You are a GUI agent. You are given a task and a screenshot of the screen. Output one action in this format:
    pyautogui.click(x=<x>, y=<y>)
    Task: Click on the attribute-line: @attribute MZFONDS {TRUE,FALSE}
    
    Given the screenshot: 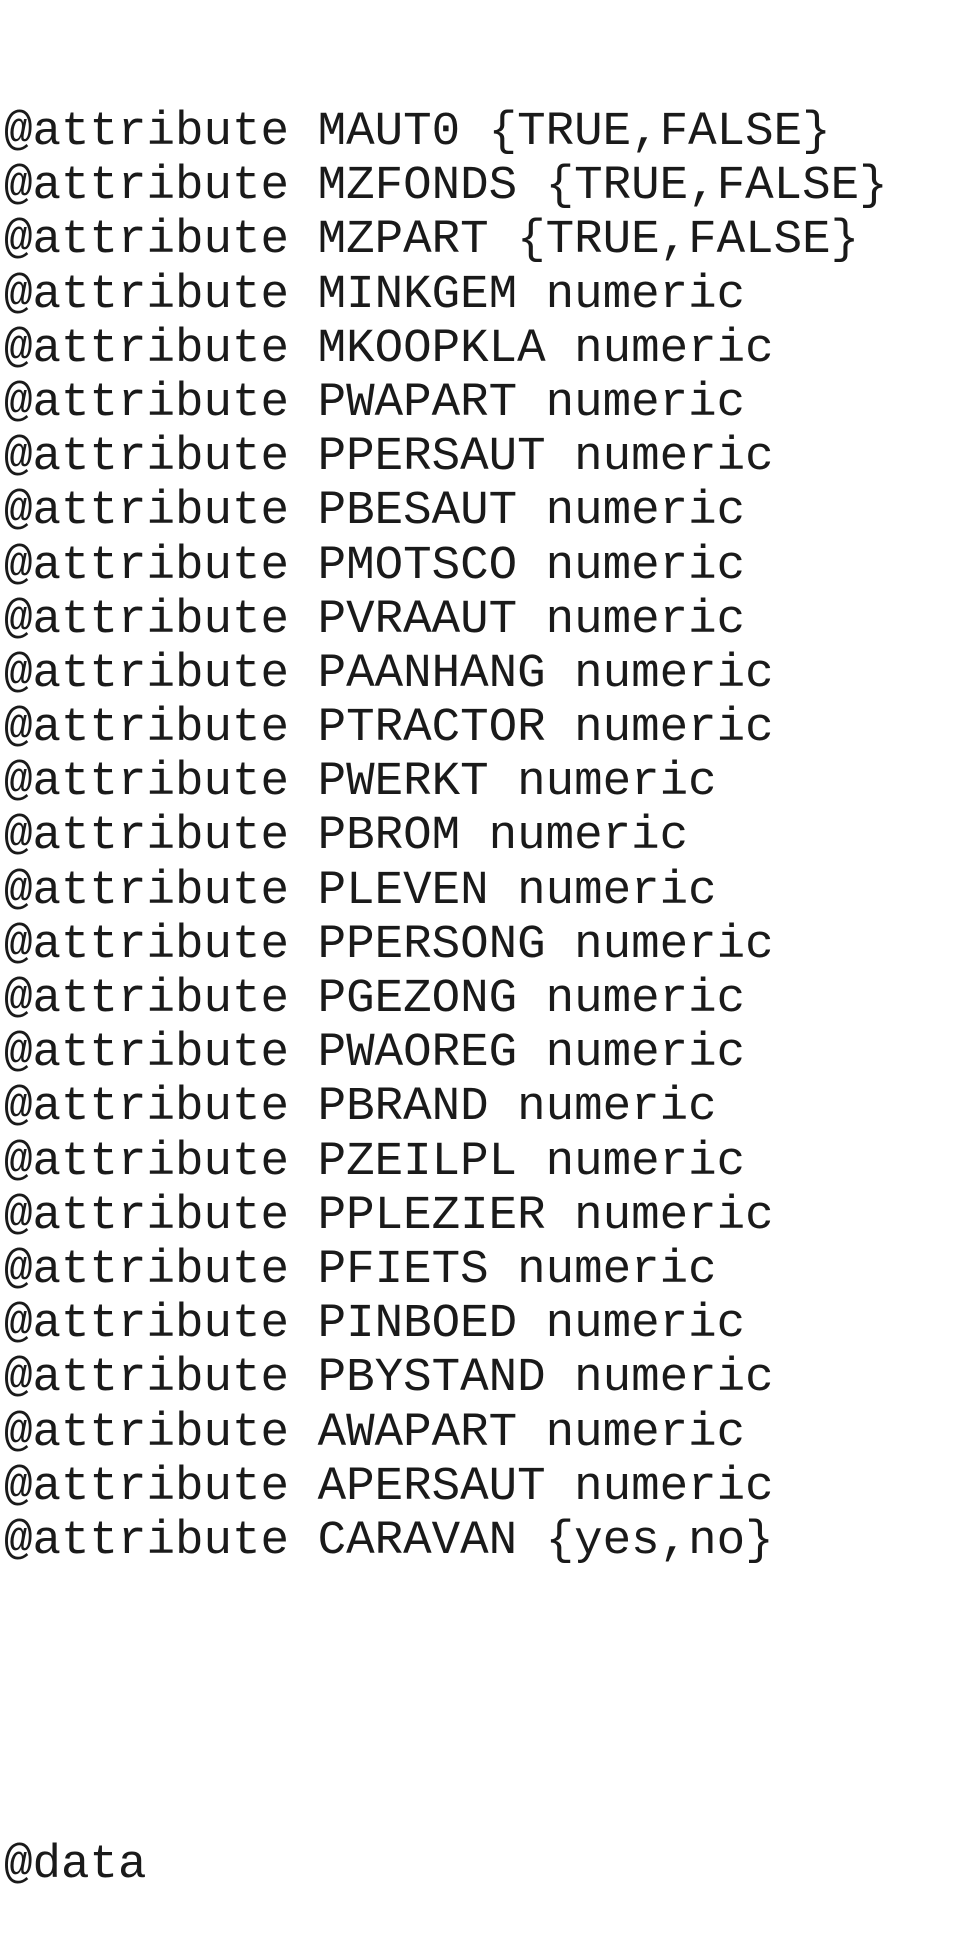 What is the action you would take?
    pyautogui.click(x=446, y=186)
    